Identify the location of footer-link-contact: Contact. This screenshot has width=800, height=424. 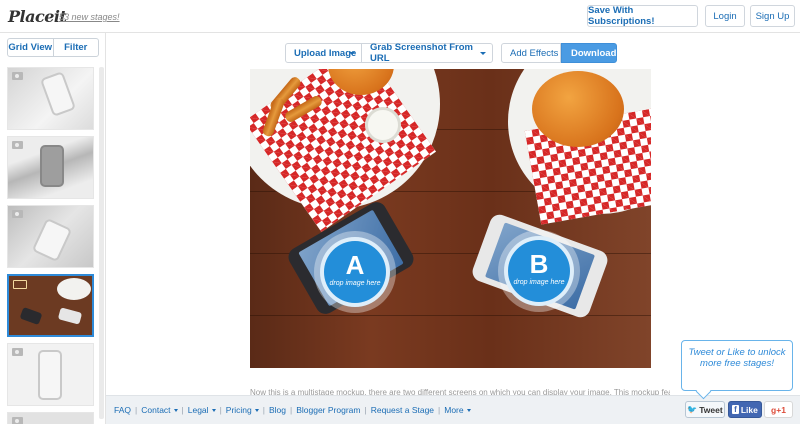
(159, 410).